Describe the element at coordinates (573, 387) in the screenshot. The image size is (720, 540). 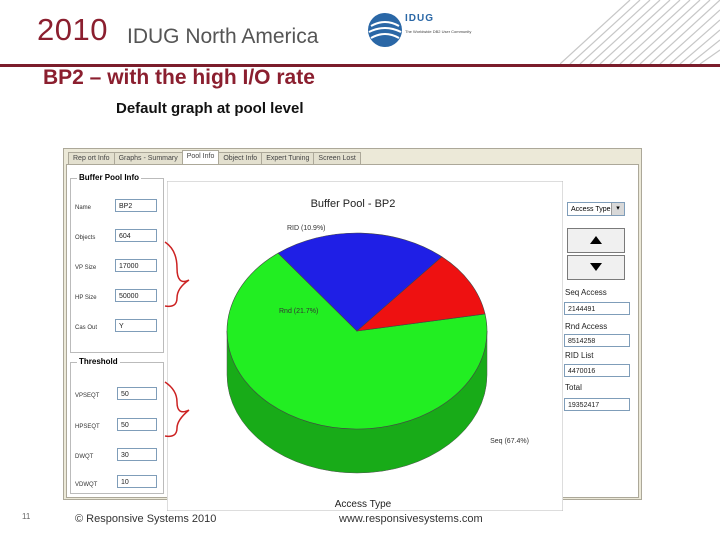
I see `total-label: Total` at that location.